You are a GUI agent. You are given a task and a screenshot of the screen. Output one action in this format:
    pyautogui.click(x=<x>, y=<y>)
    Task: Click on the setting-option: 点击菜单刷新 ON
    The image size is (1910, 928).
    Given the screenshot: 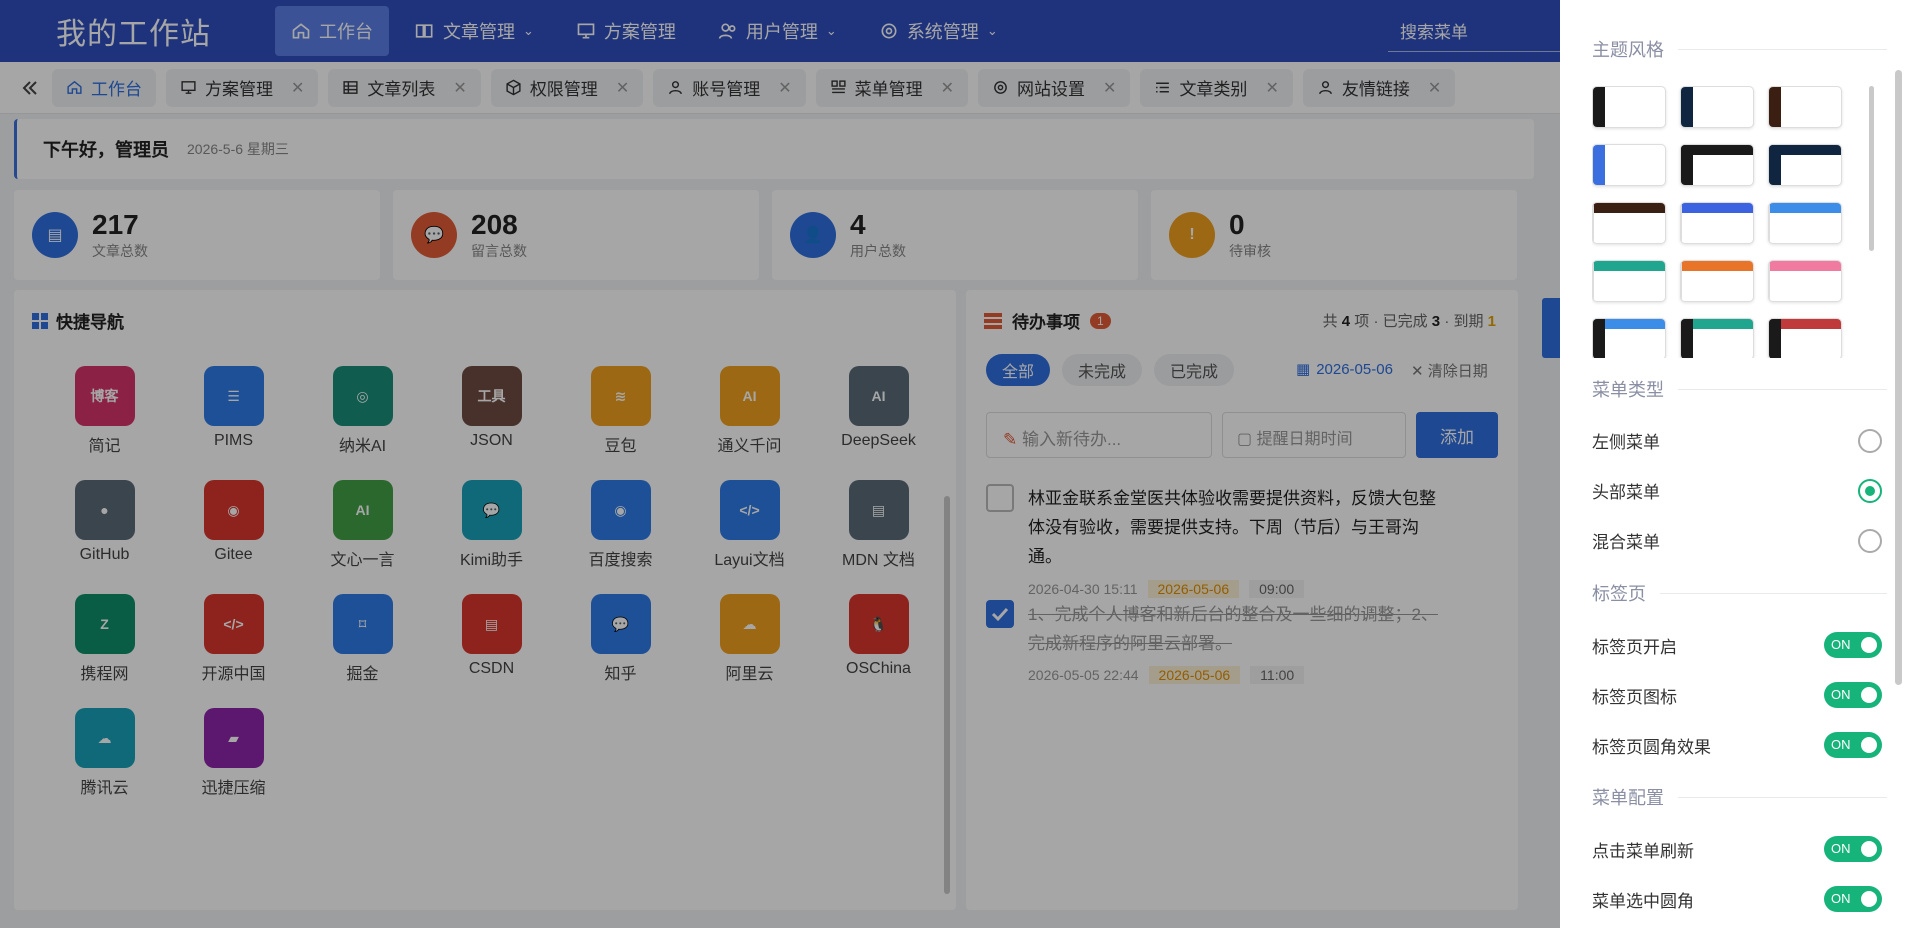 What is the action you would take?
    pyautogui.click(x=1737, y=849)
    